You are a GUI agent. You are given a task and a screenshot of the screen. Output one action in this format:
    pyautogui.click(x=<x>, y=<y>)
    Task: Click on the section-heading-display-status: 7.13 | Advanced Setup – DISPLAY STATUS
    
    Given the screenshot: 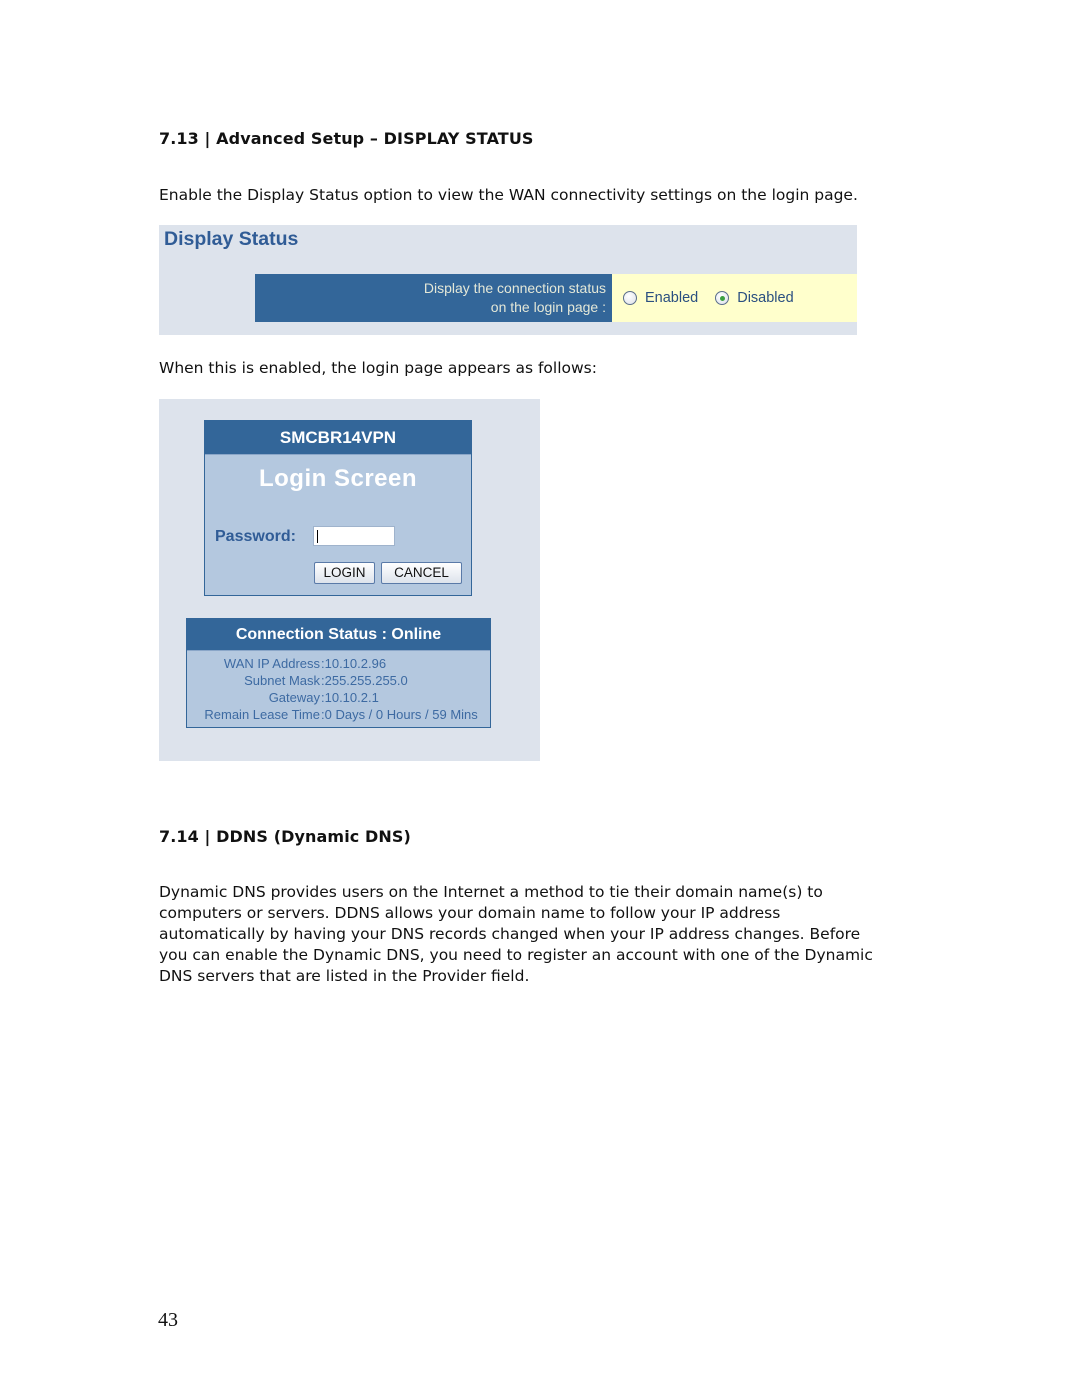 What is the action you would take?
    pyautogui.click(x=346, y=138)
    